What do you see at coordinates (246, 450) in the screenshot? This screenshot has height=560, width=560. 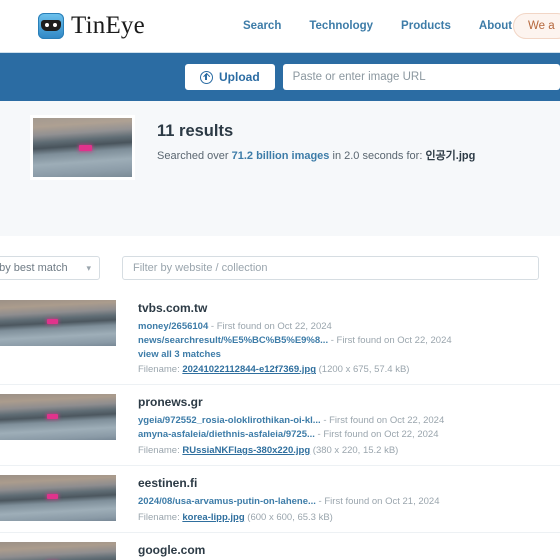 I see `result-filename: RUssiaNKFlags-380x220.jpg` at bounding box center [246, 450].